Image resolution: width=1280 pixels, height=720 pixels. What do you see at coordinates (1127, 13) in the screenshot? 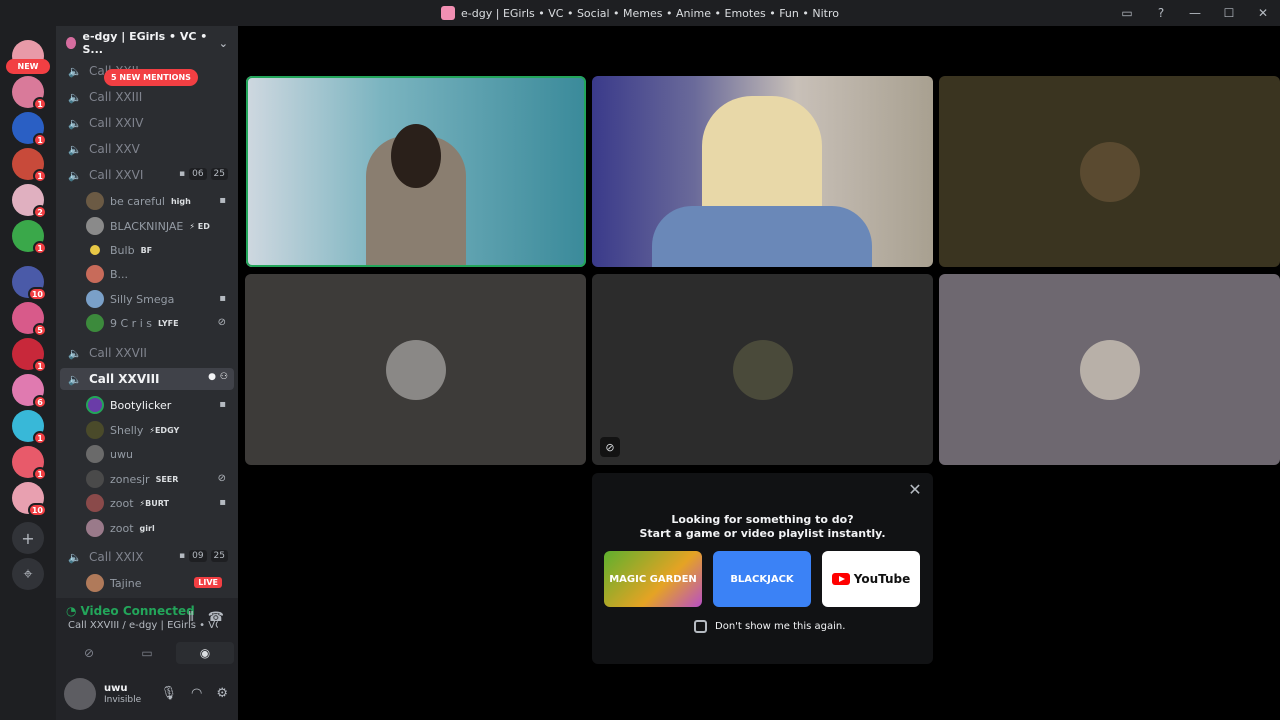
I see `inbox-icon: ▭` at bounding box center [1127, 13].